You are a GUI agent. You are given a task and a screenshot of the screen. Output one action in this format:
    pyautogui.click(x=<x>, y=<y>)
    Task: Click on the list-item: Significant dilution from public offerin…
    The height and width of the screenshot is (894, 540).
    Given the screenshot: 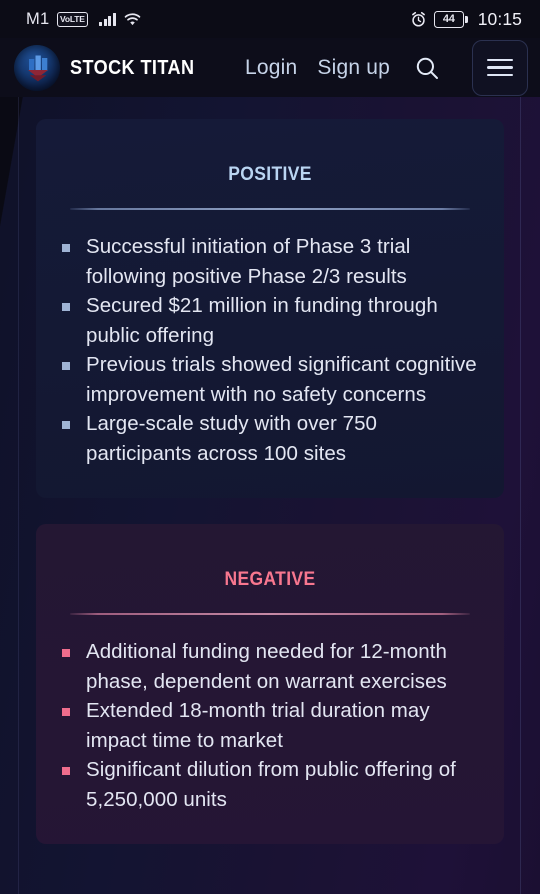 What is the action you would take?
    pyautogui.click(x=270, y=784)
    